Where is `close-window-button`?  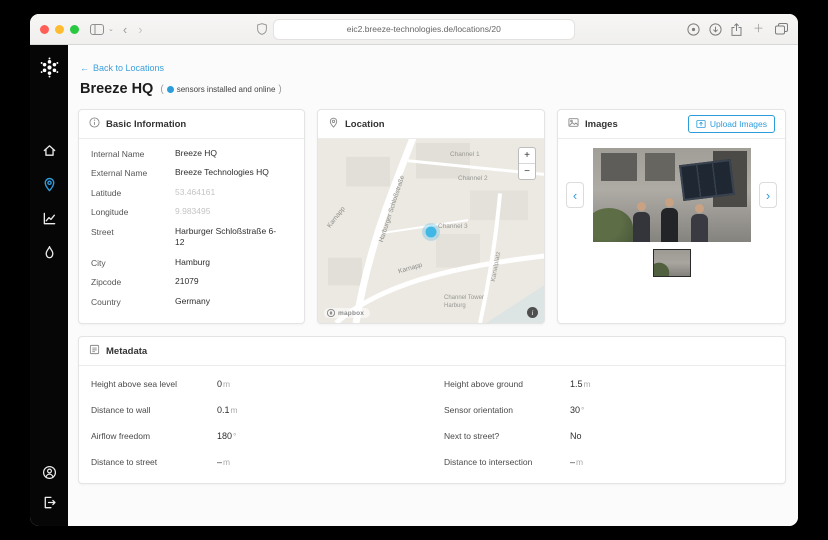
close-window-button is located at coordinates (44, 29).